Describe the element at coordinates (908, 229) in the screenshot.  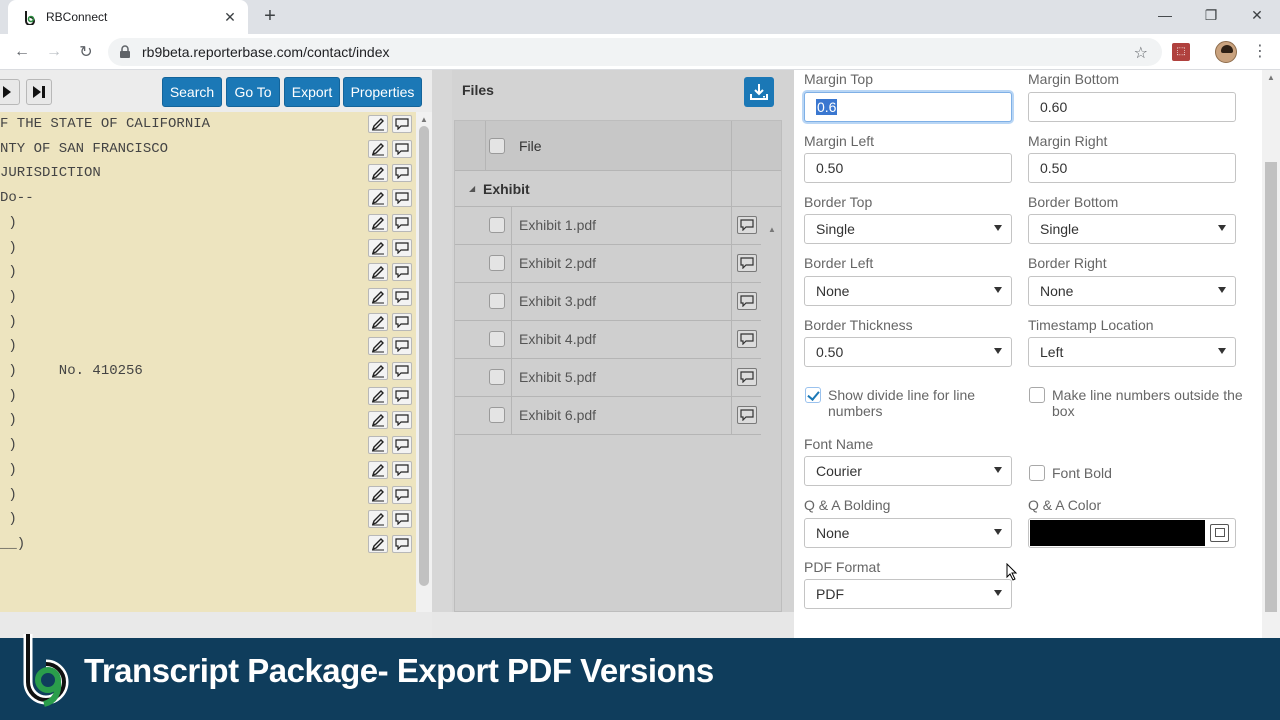
I see `border-top-select: Single` at that location.